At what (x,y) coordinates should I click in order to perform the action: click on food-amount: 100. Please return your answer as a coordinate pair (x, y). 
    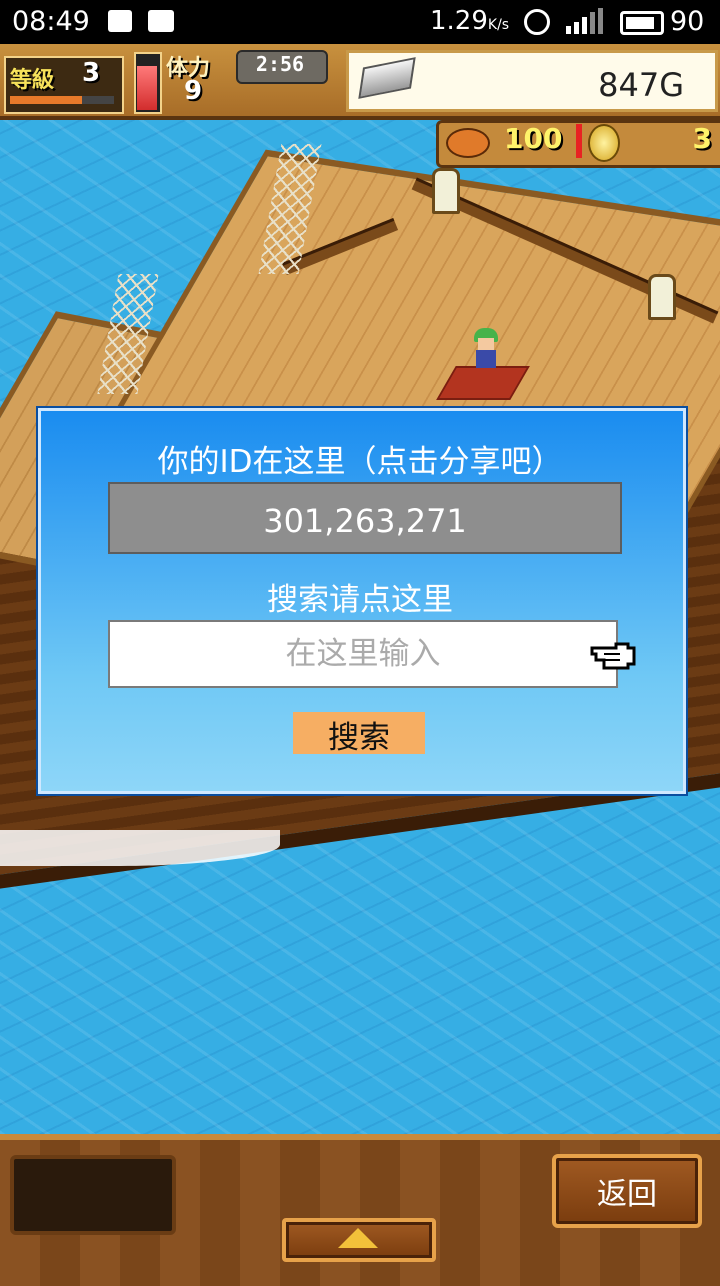
    Looking at the image, I should click on (533, 138).